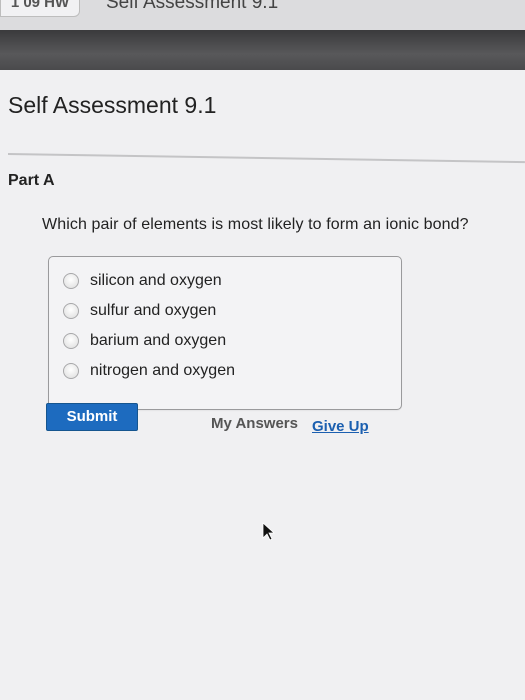  What do you see at coordinates (112, 105) in the screenshot?
I see `page-title: Self Assessment 9.1` at bounding box center [112, 105].